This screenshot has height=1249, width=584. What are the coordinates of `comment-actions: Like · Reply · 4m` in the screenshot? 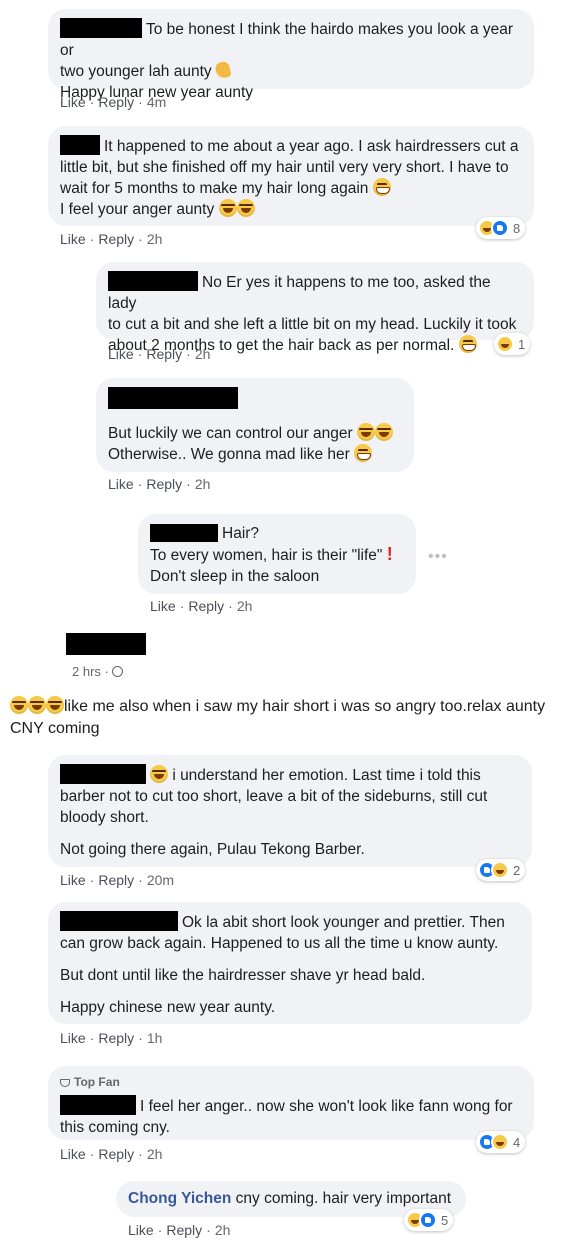 It's located at (113, 102).